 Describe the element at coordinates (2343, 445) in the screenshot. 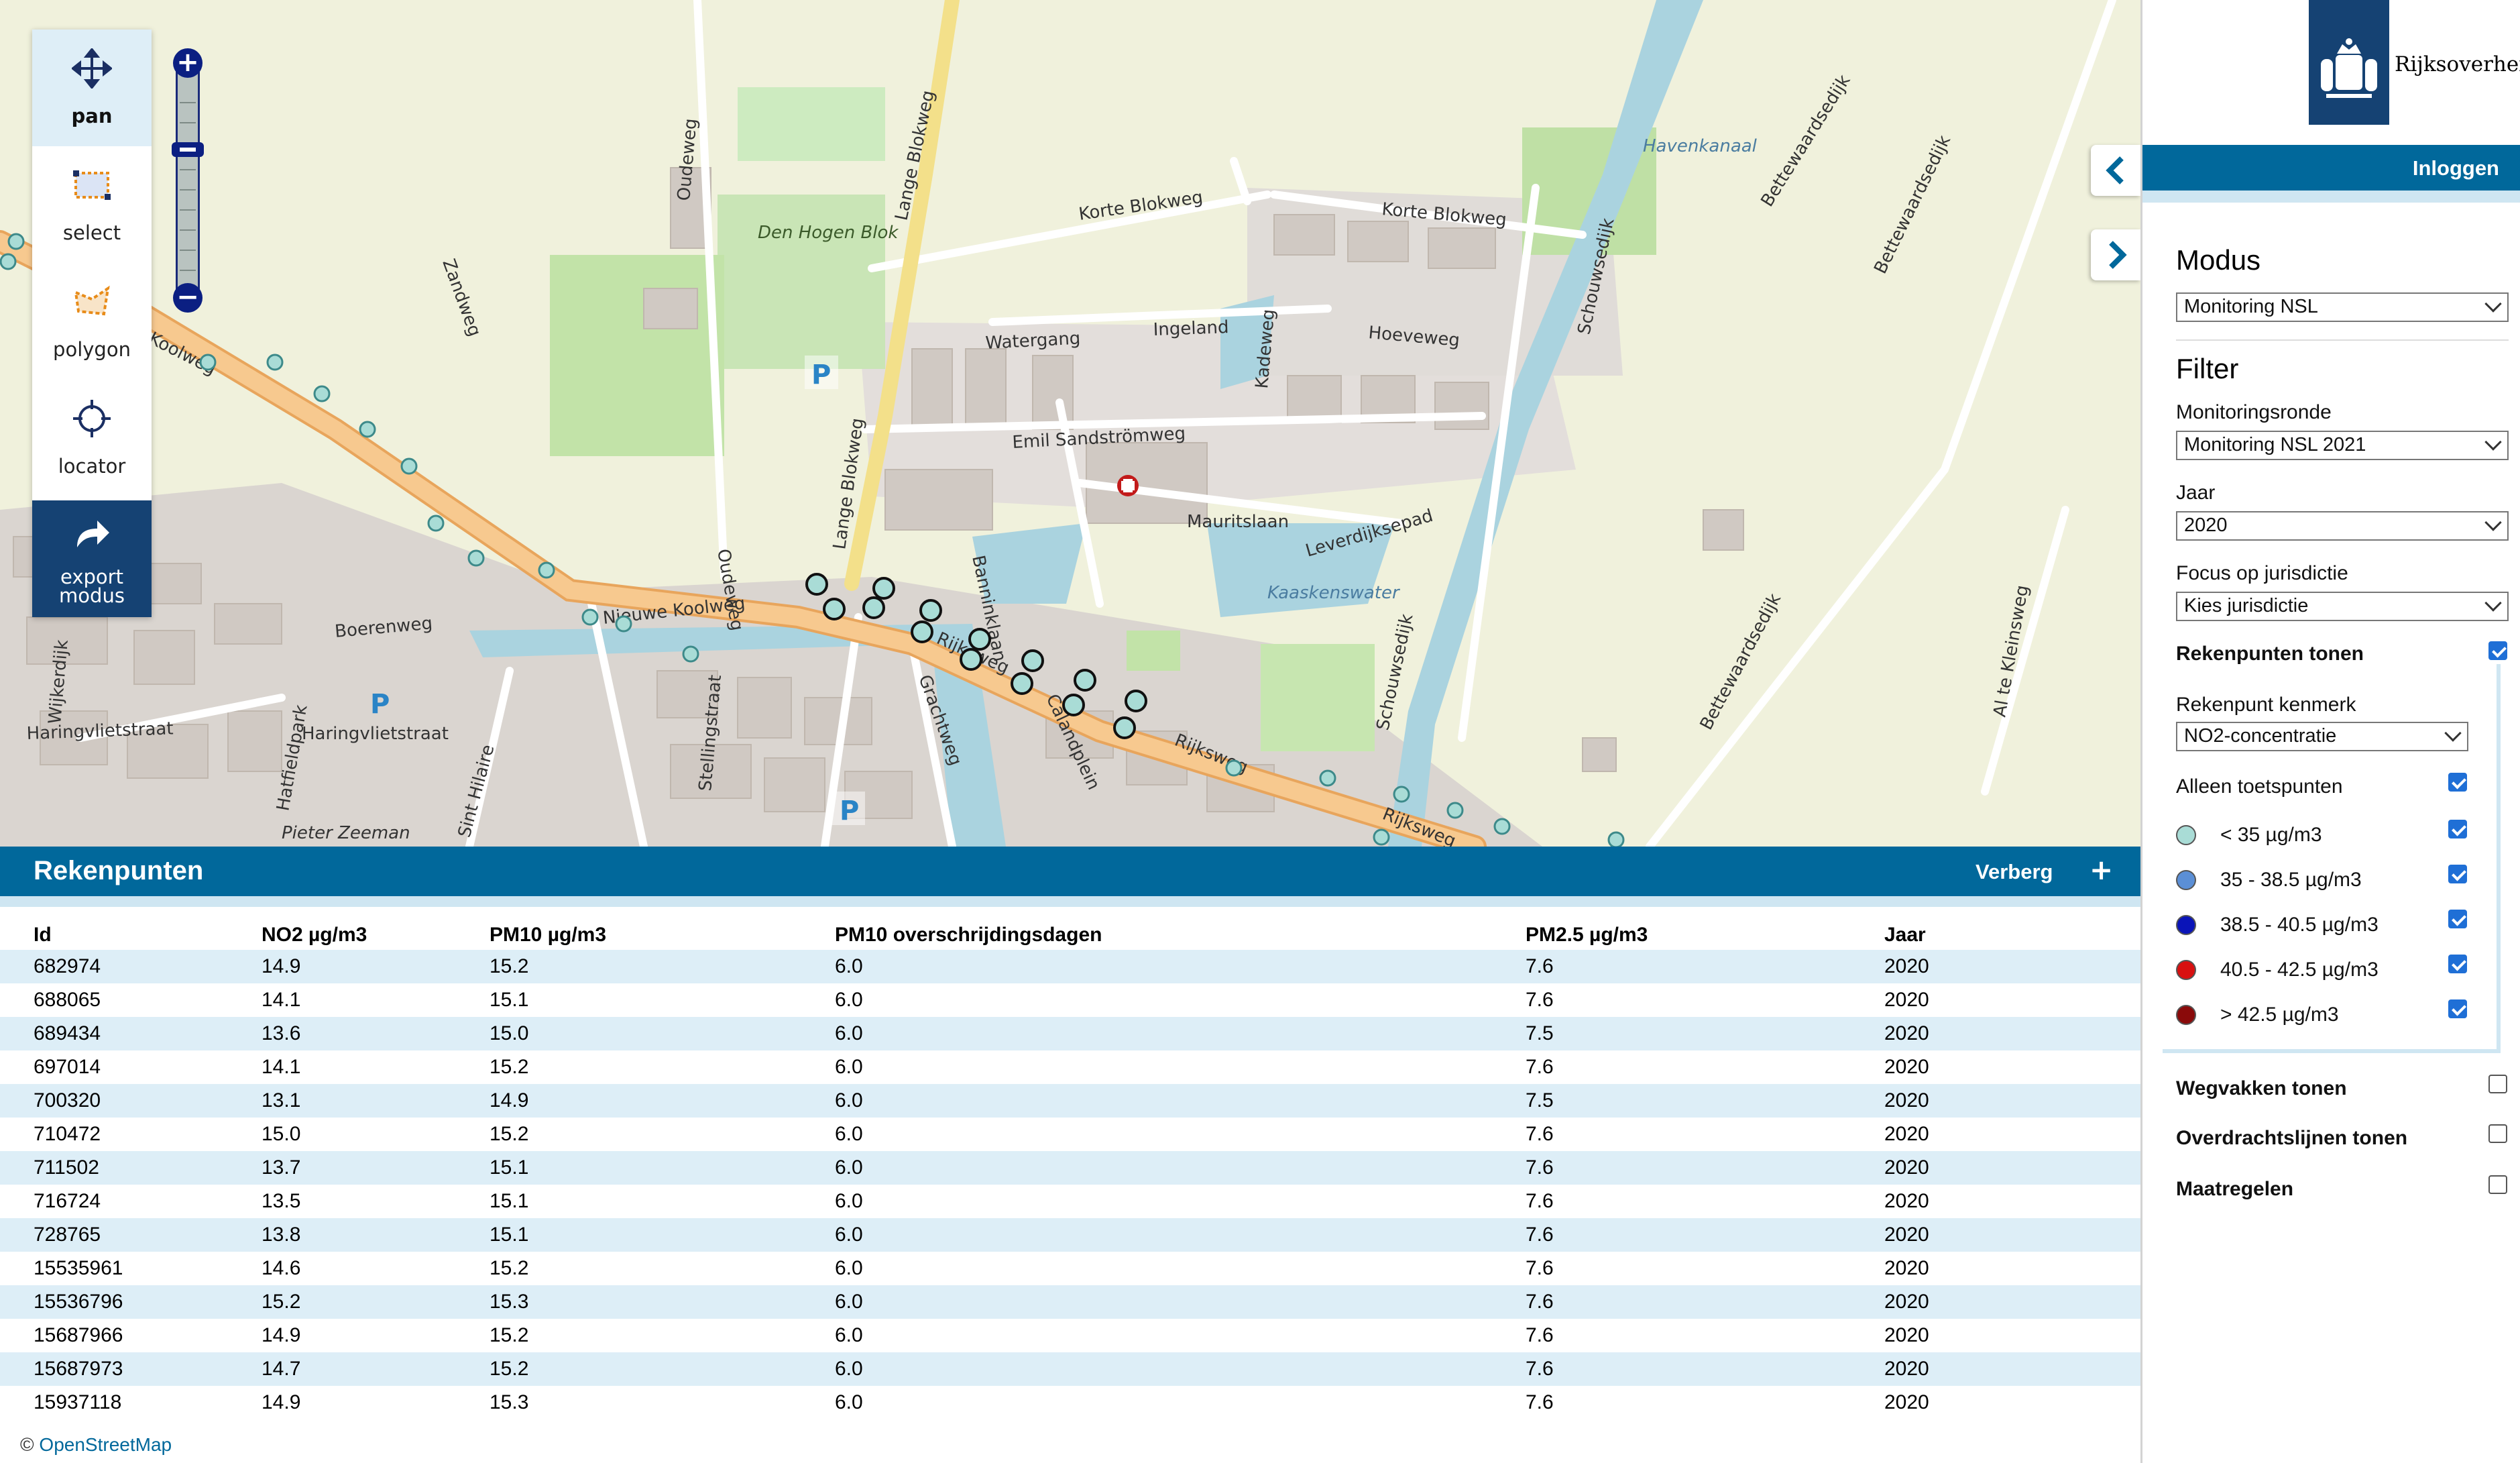

I see `monitoringsronde-select: Monitoring NSL 2021` at that location.